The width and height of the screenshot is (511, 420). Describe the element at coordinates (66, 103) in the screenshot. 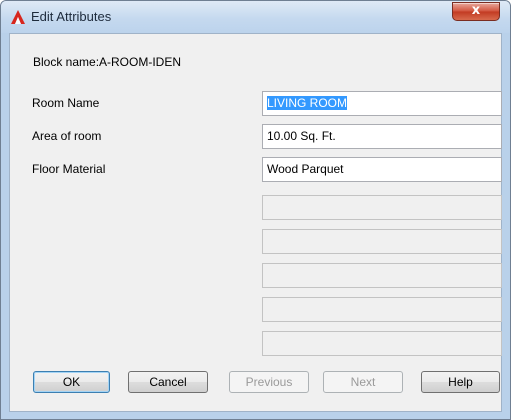

I see `room-name-label: Room Name` at that location.